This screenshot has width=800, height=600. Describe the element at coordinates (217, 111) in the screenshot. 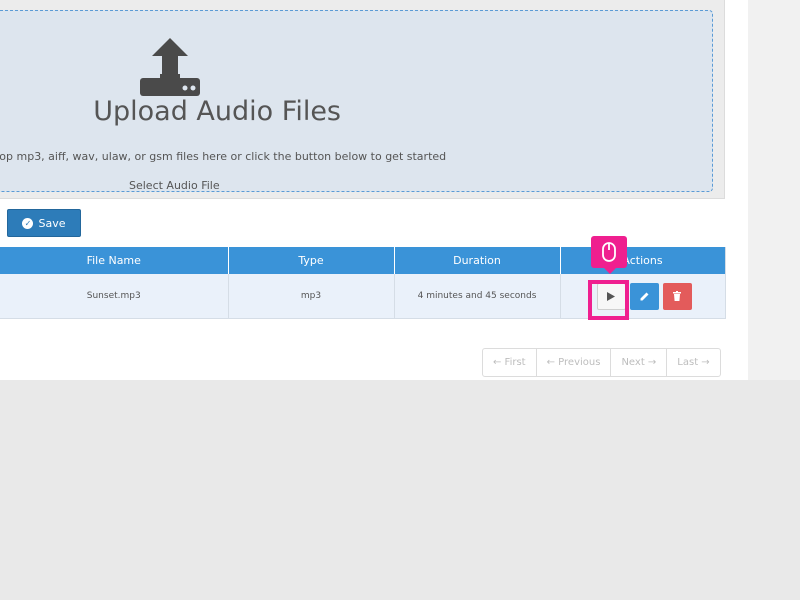

I see `upload-title: Upload Audio Files` at that location.